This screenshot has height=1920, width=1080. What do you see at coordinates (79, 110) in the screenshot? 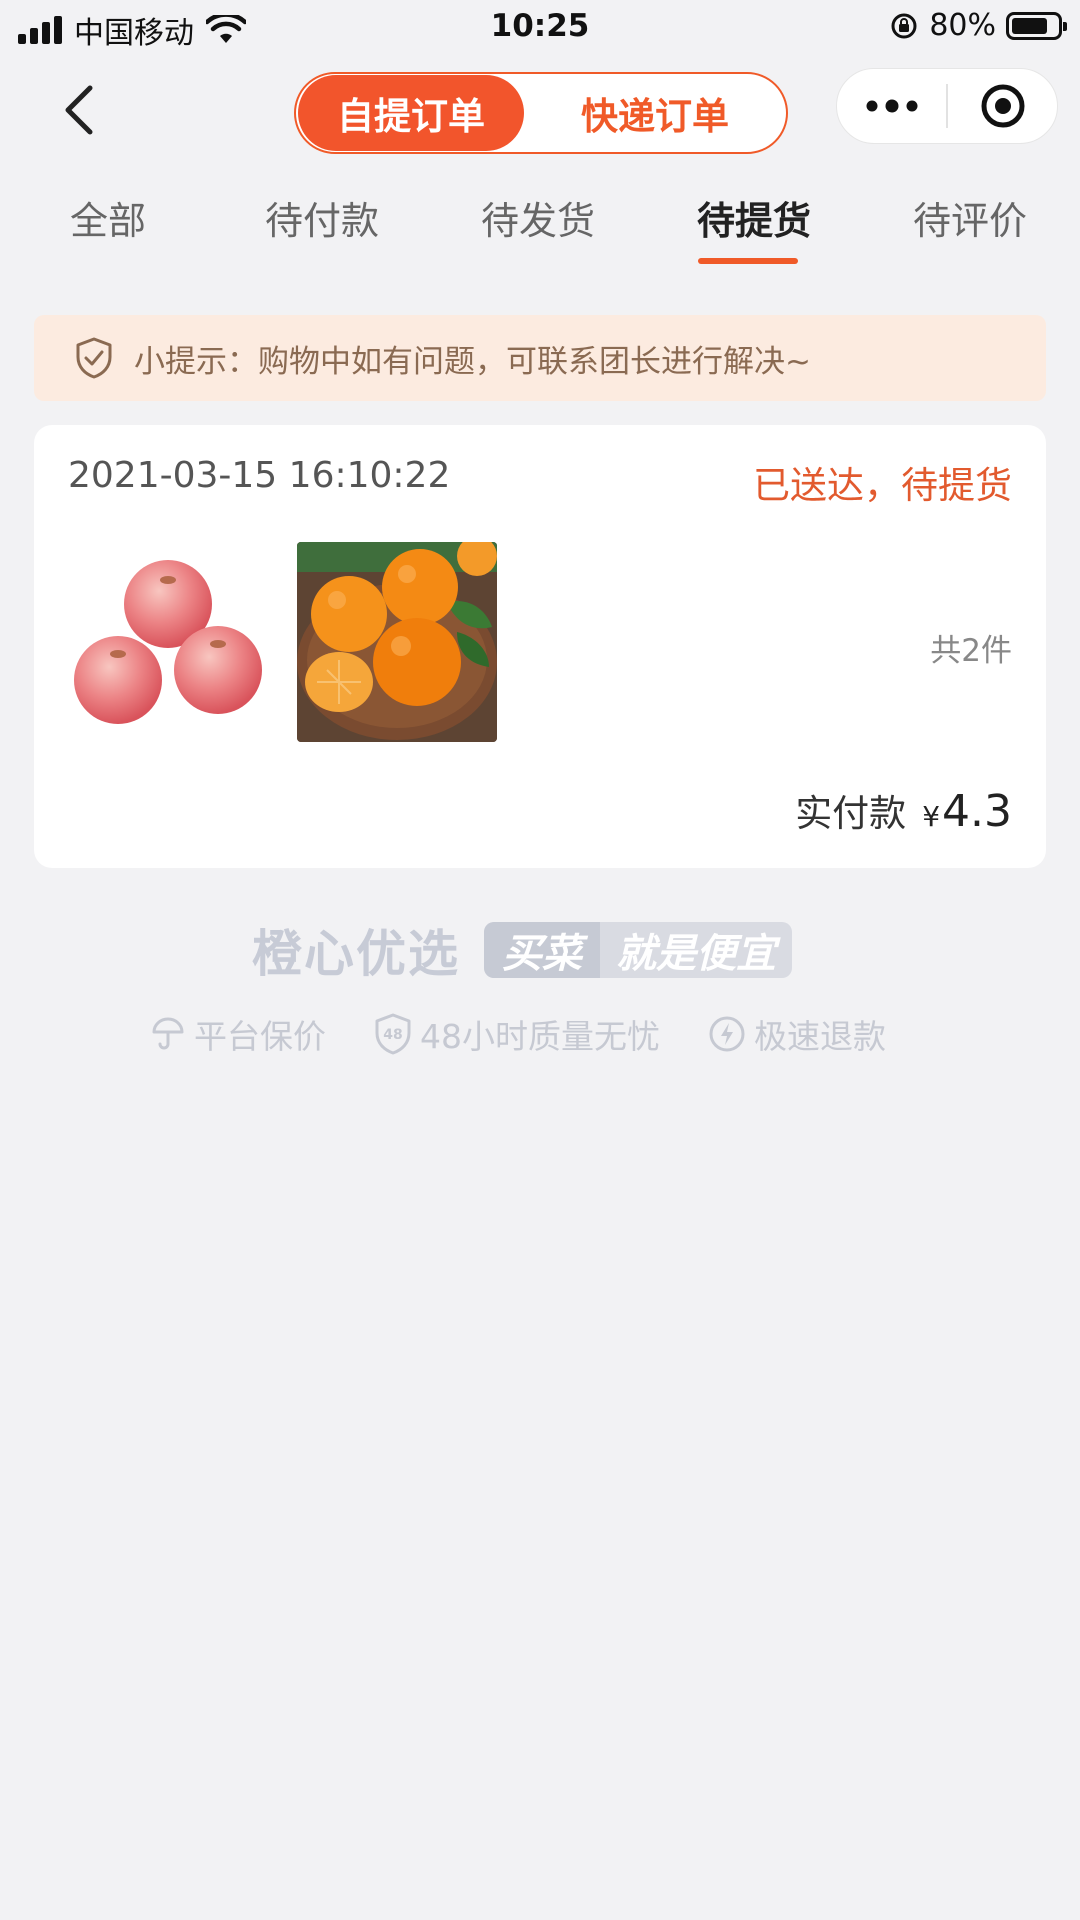
I see `back-arrow-icon` at bounding box center [79, 110].